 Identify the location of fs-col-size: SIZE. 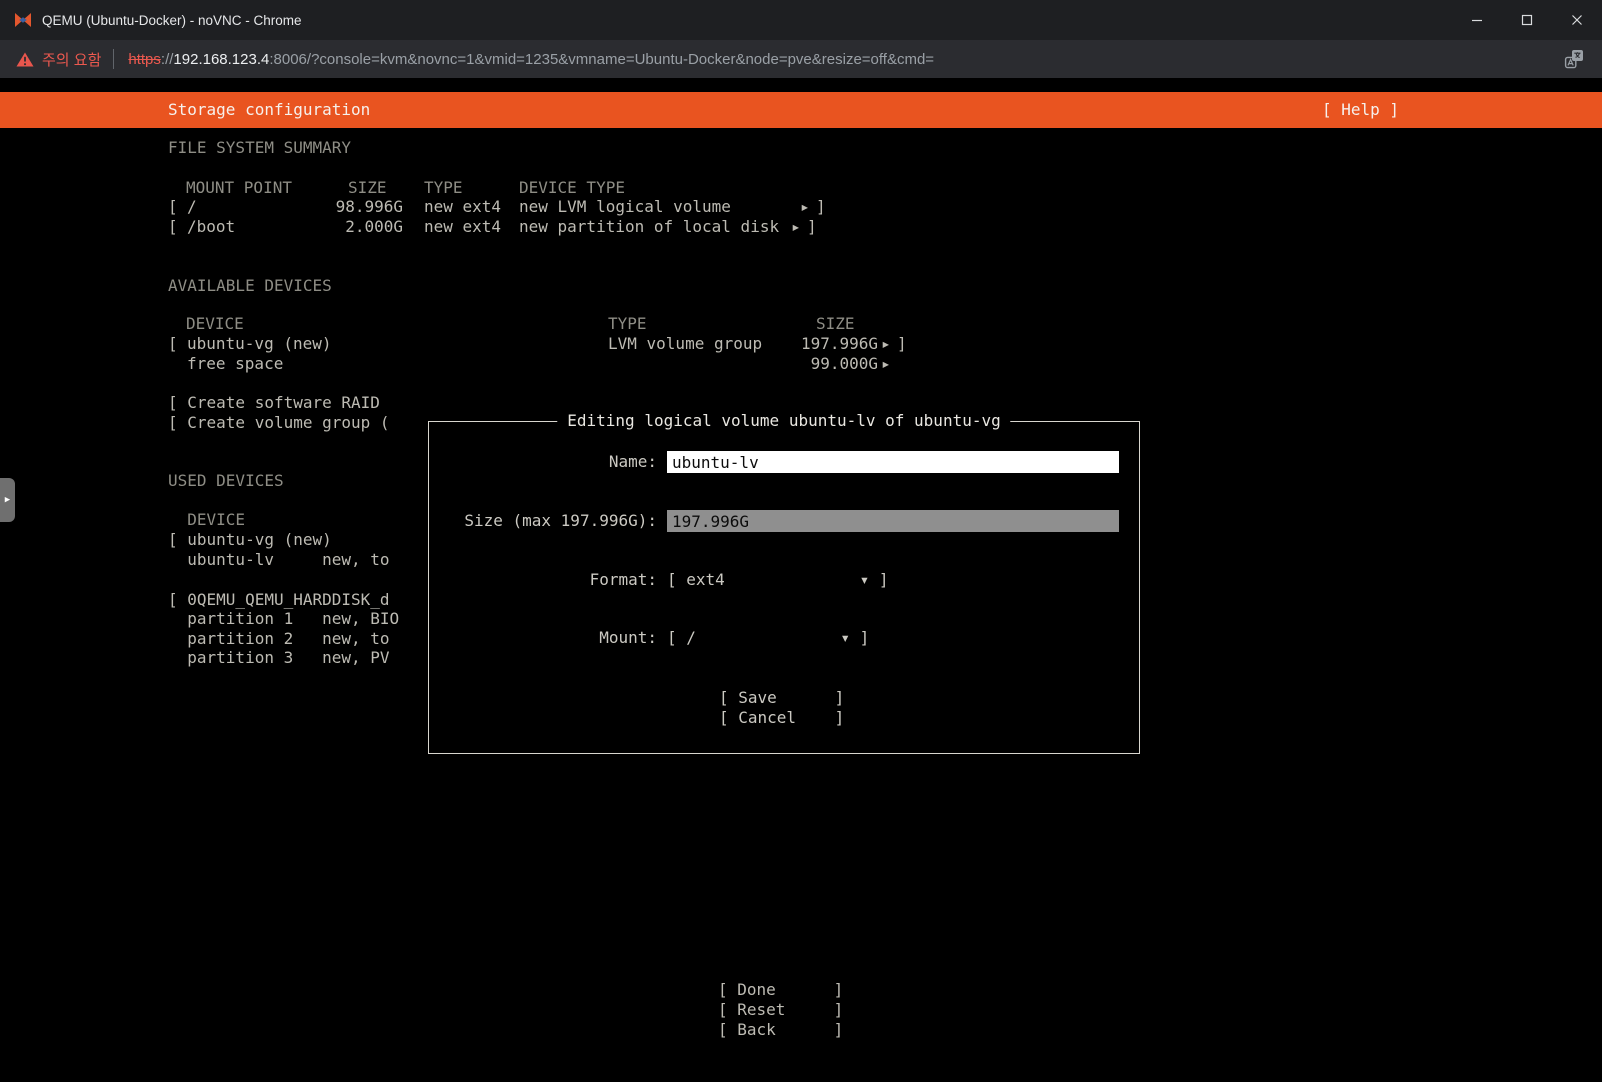
(367, 187).